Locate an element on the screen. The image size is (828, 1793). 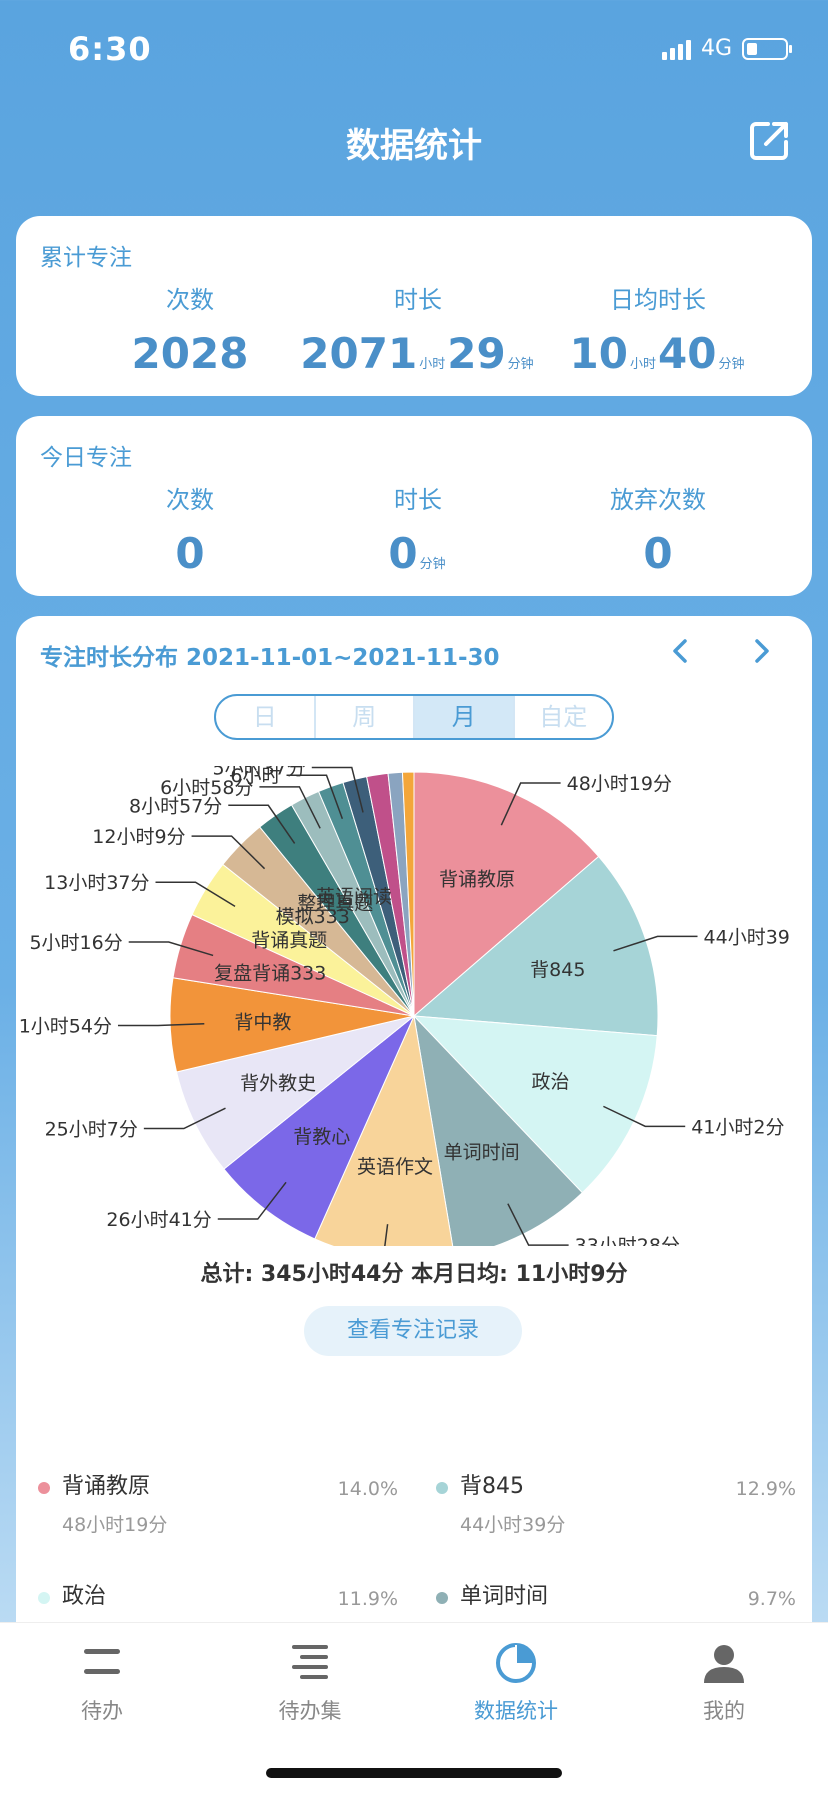
today-duration-label: 时长 is located at coordinates (418, 500).